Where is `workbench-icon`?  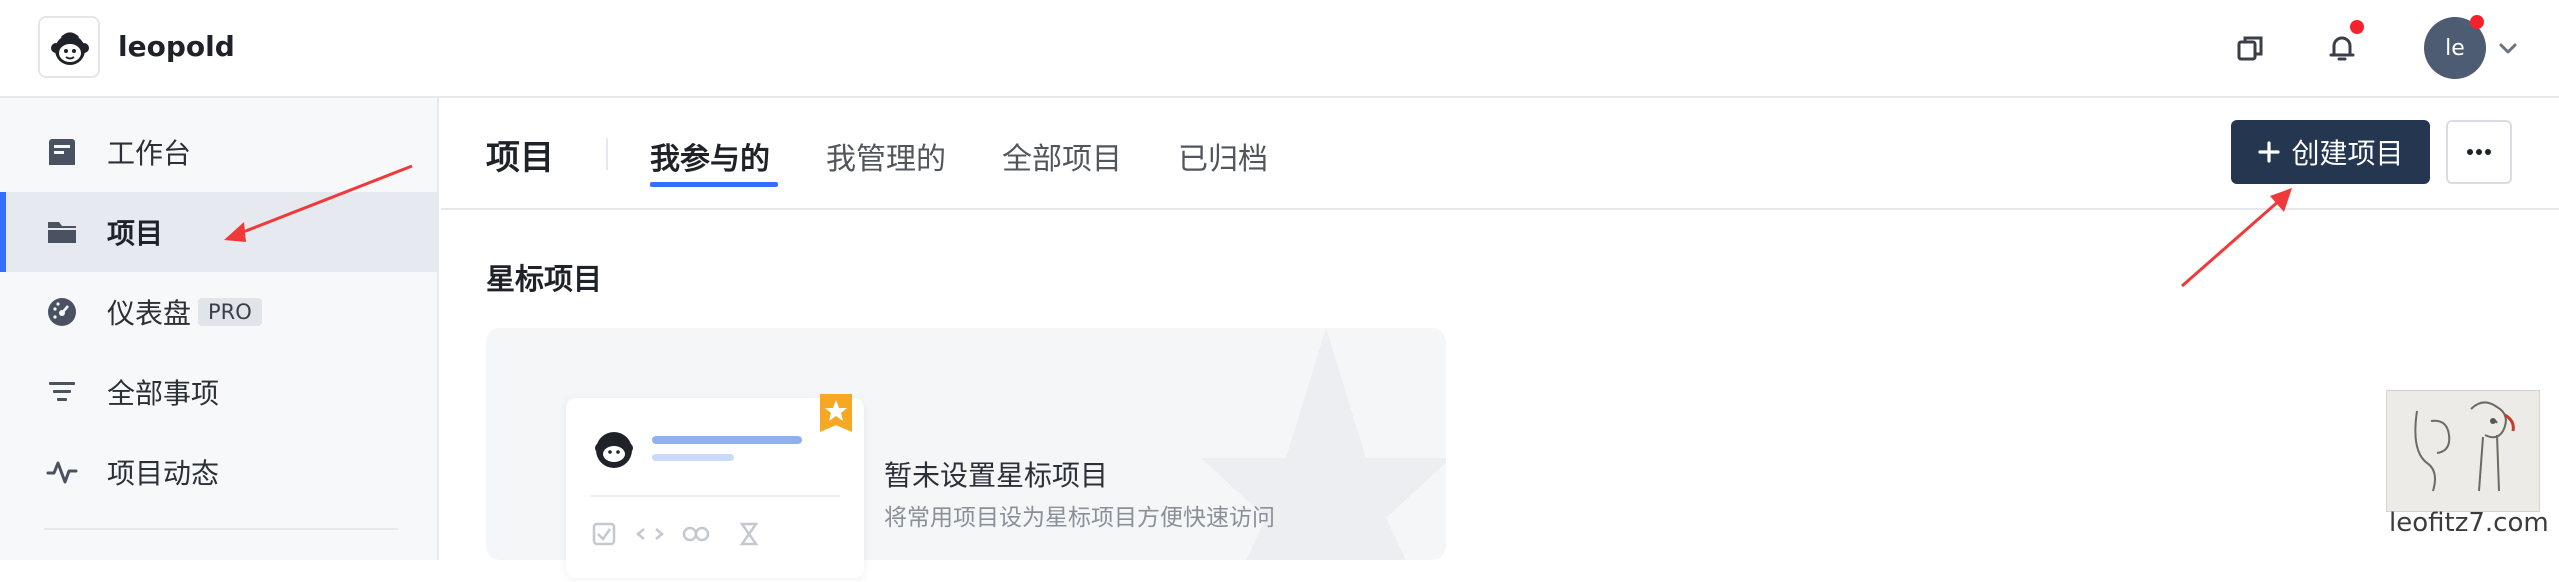
workbench-icon is located at coordinates (62, 152).